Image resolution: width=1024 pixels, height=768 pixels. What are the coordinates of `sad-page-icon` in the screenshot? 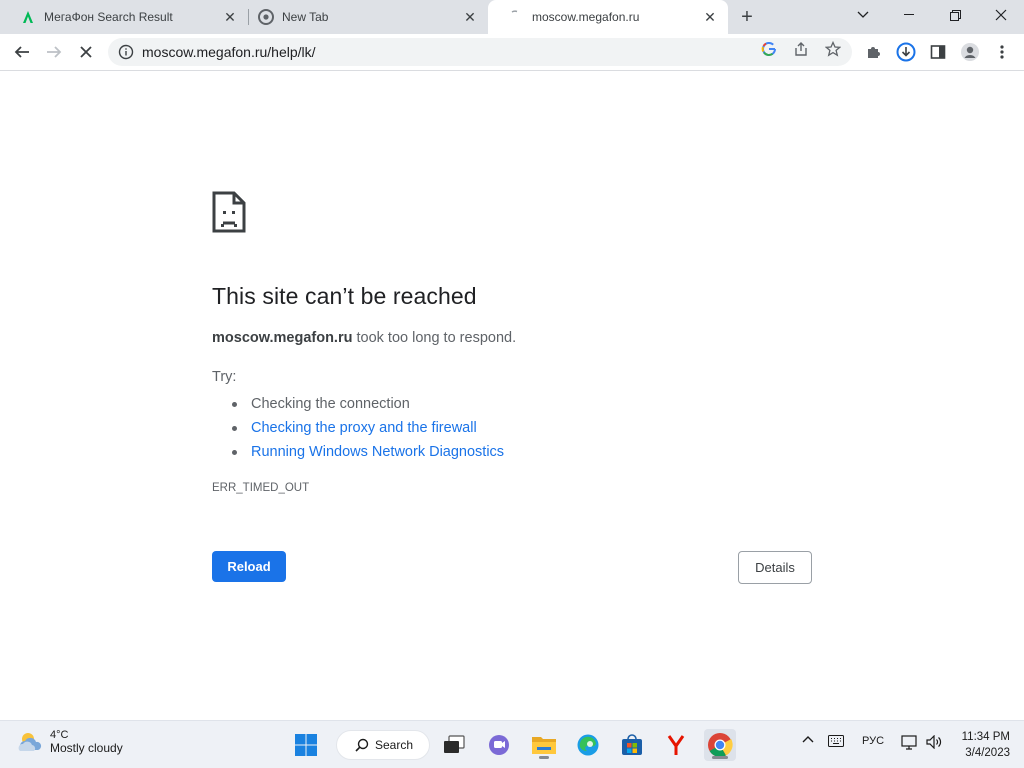 It's located at (229, 212).